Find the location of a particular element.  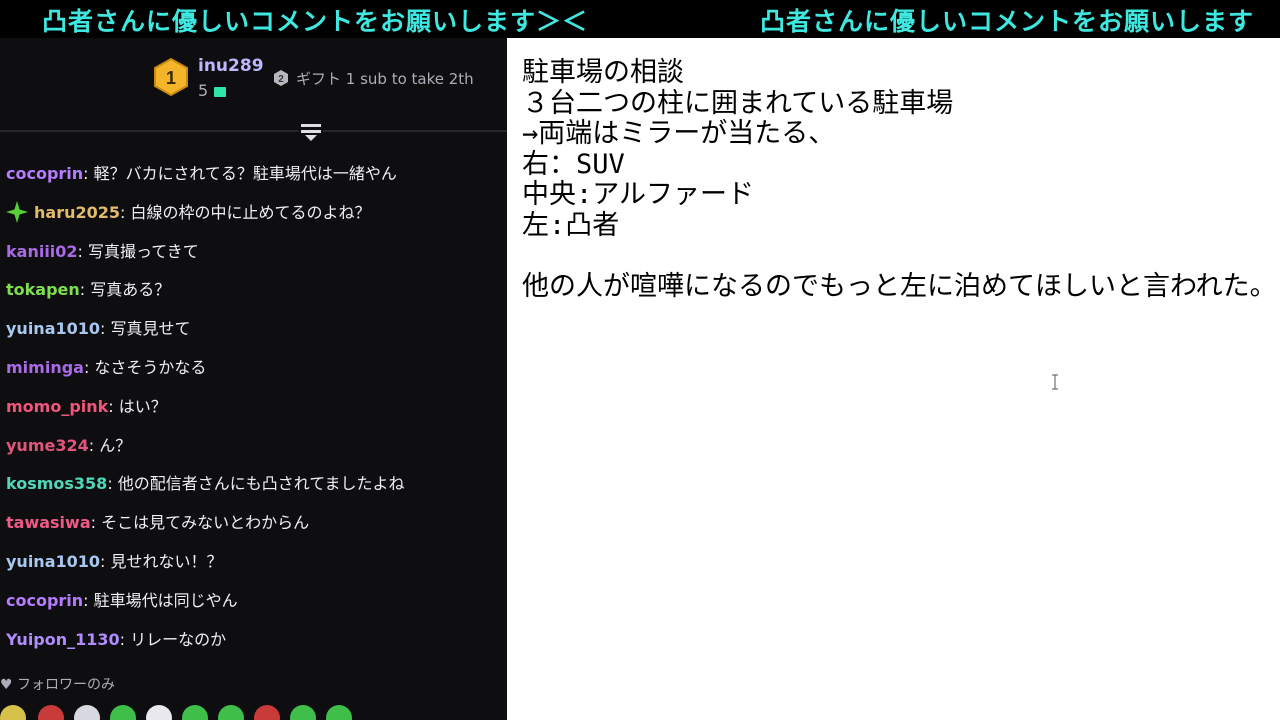

chat-message: tokapen: 写真ある？ is located at coordinates (253, 290).